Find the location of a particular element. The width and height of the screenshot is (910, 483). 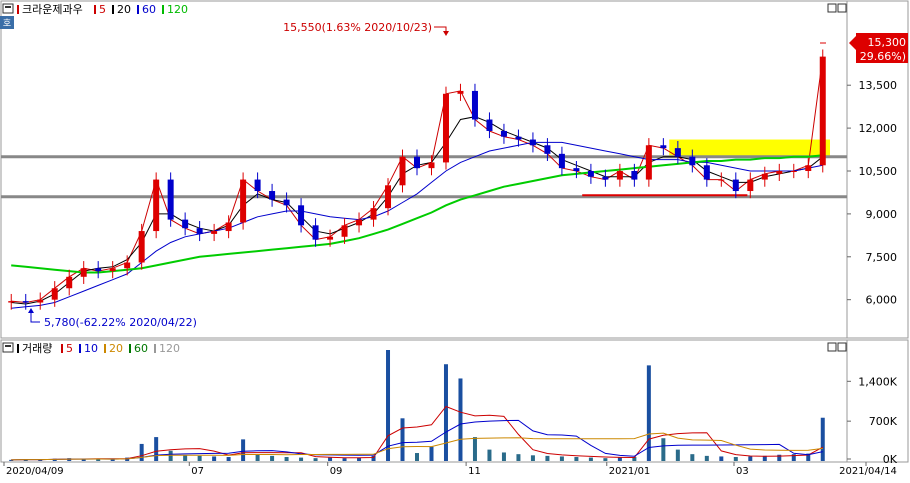

price-legend-item: 60 is located at coordinates (149, 9).